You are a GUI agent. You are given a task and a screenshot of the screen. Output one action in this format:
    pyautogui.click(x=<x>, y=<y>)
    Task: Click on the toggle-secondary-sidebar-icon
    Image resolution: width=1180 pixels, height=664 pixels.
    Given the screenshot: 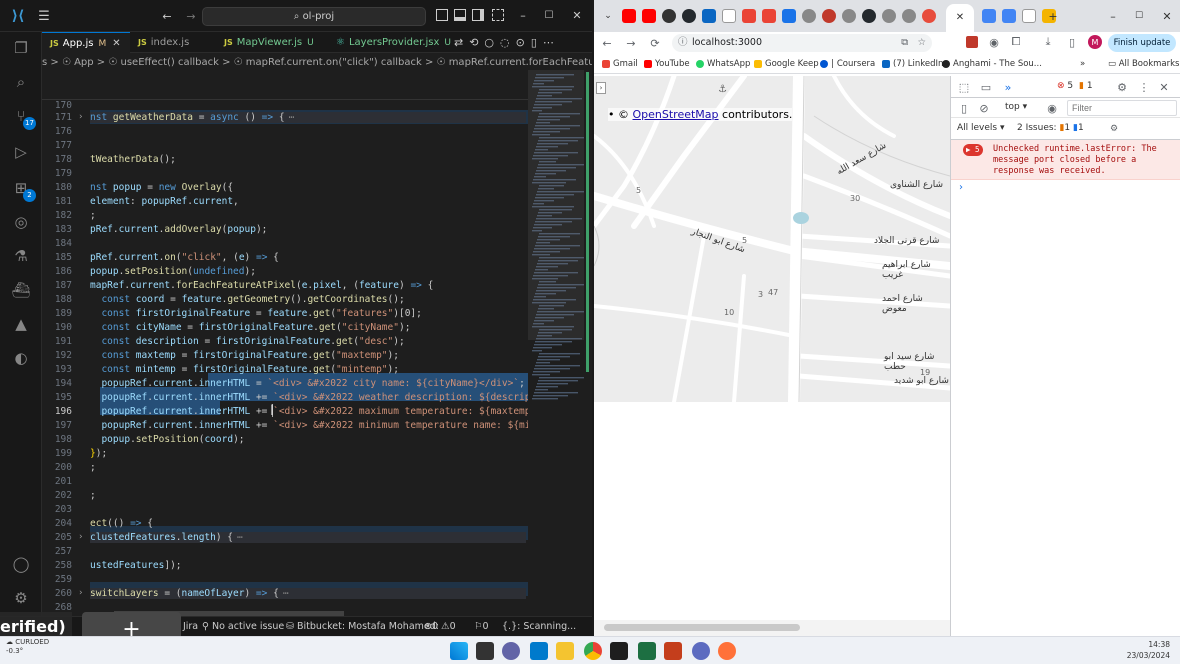 What is the action you would take?
    pyautogui.click(x=478, y=15)
    